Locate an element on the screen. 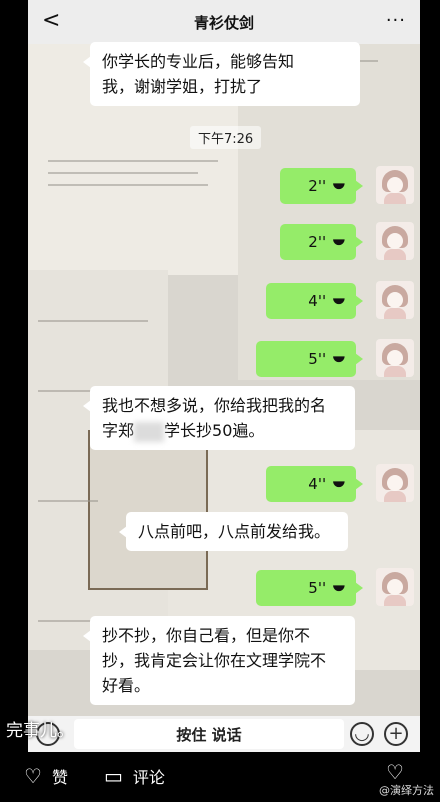 Image resolution: width=440 pixels, height=802 pixels. incoming-message: 我也不想多说，你给我把我的名 字郑 学长抄50遍。 is located at coordinates (219, 418).